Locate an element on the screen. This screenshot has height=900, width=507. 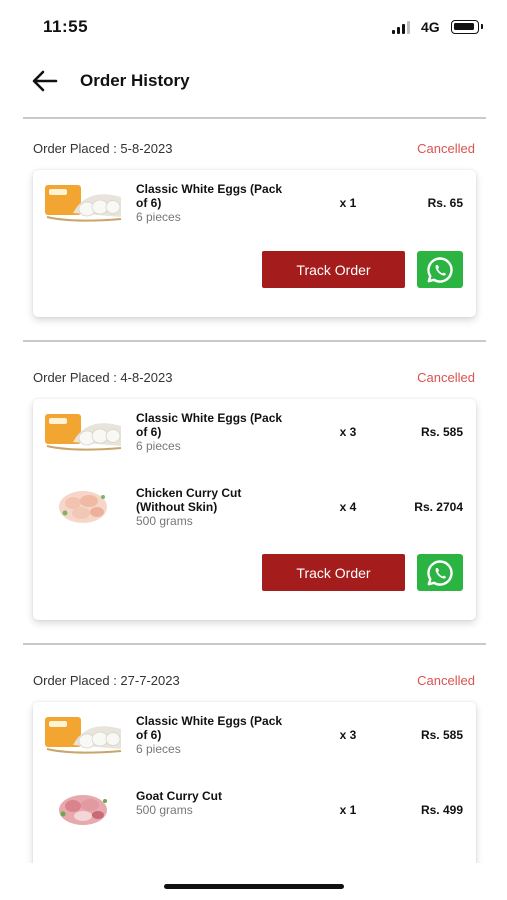
network-type: 4G is located at coordinates (430, 27).